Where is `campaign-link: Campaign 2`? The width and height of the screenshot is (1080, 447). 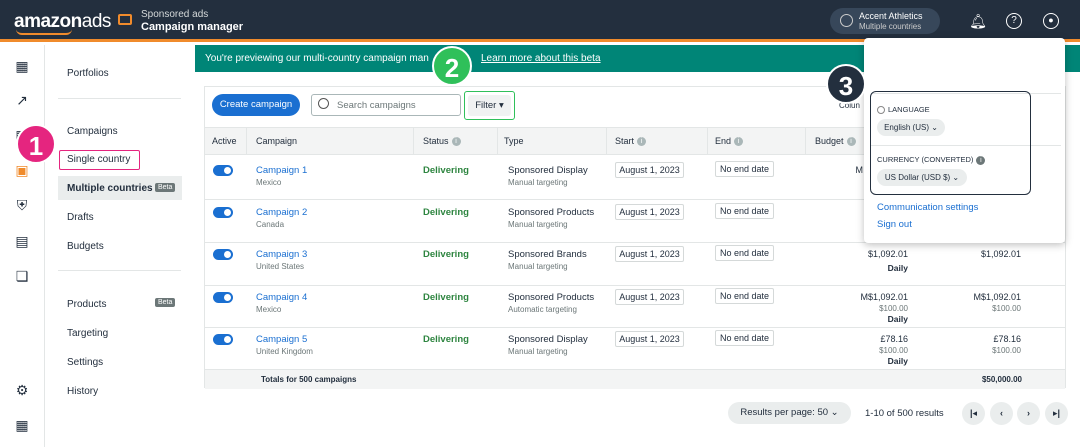
campaign-link: Campaign 2 is located at coordinates (281, 212).